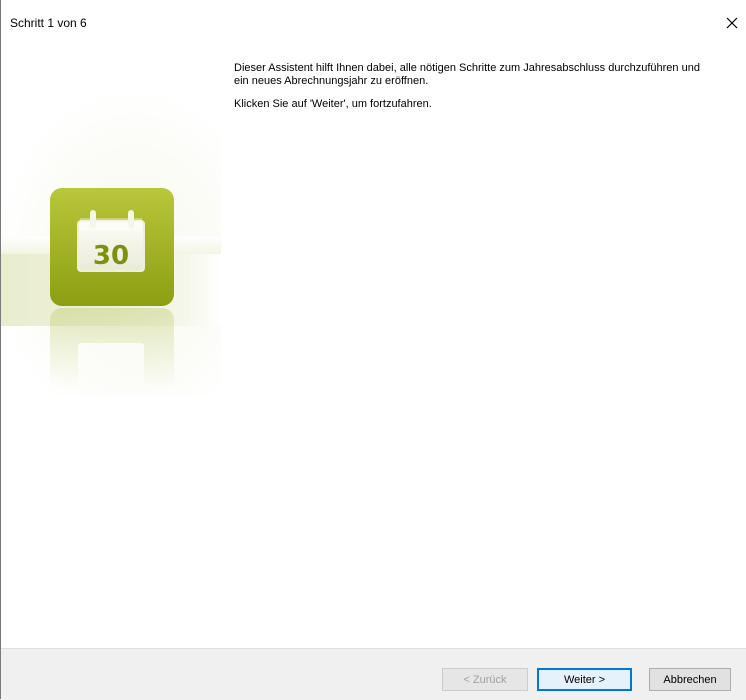 The height and width of the screenshot is (700, 746). I want to click on close-button, so click(732, 23).